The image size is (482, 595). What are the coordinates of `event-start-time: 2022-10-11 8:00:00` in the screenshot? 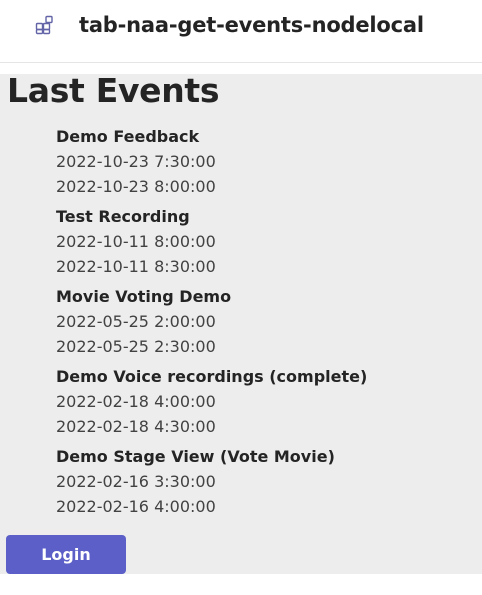 It's located at (136, 241).